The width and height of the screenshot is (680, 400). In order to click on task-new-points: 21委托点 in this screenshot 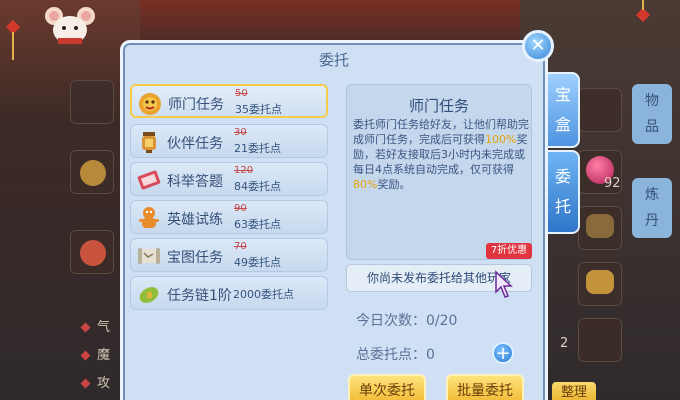, I will do `click(257, 148)`.